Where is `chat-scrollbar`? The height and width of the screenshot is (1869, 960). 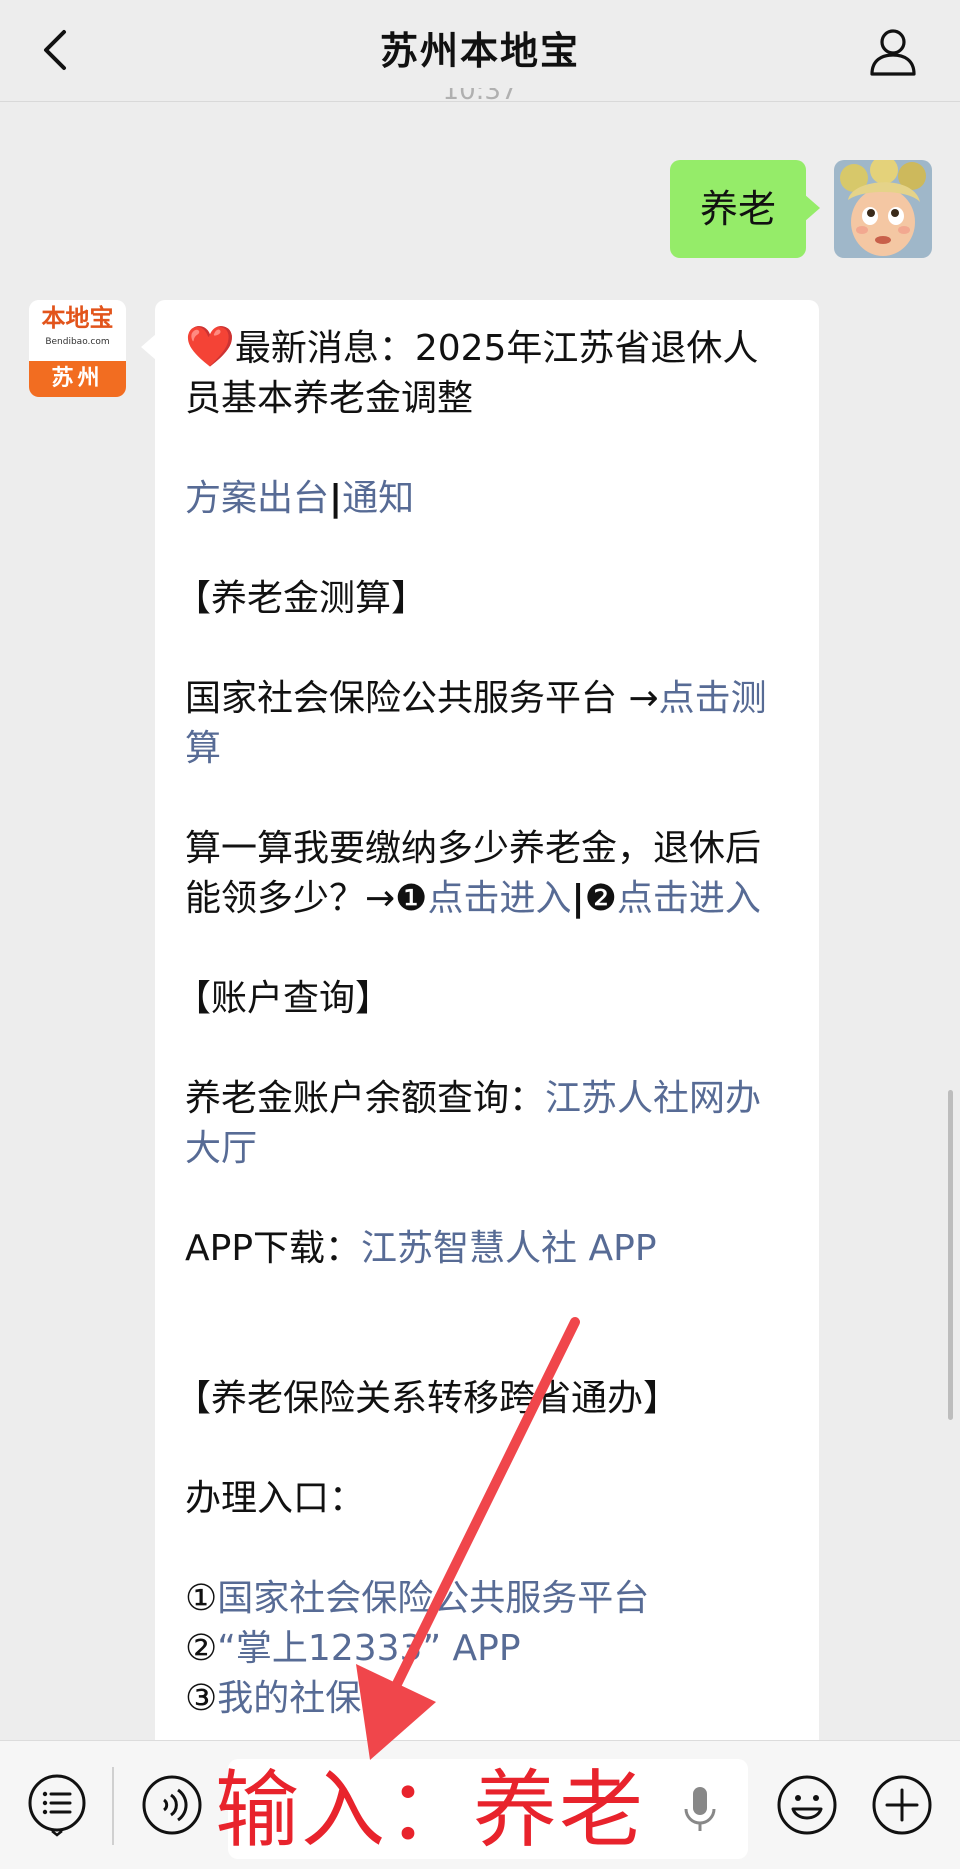
chat-scrollbar is located at coordinates (950, 1255).